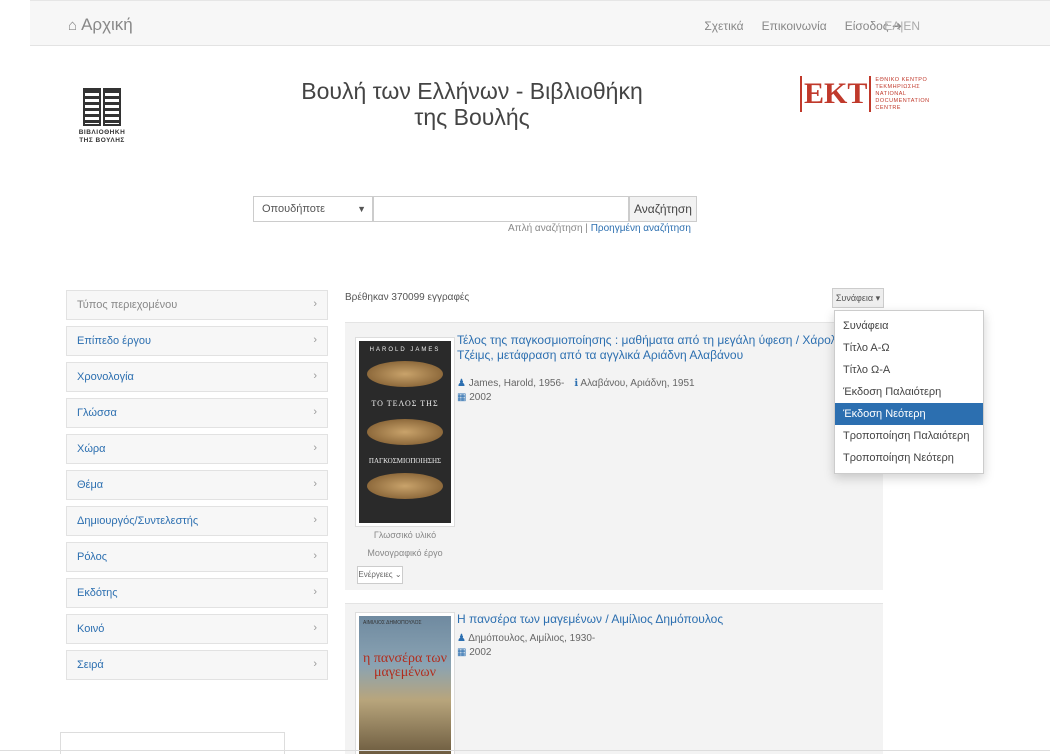 Image resolution: width=1050 pixels, height=754 pixels. What do you see at coordinates (197, 305) in the screenshot?
I see `facet-content-type: Τύπος περιεχομένου ›` at bounding box center [197, 305].